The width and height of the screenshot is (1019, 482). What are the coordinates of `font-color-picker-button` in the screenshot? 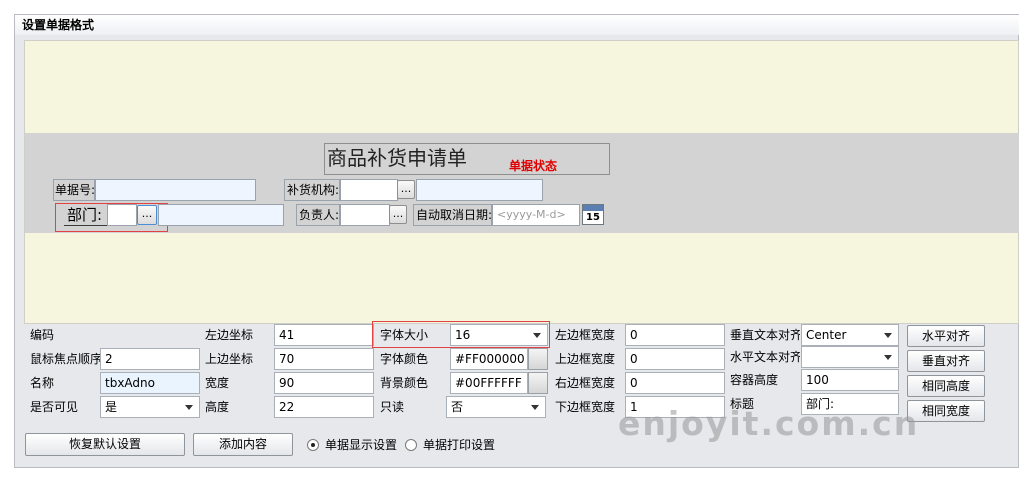 It's located at (538, 359).